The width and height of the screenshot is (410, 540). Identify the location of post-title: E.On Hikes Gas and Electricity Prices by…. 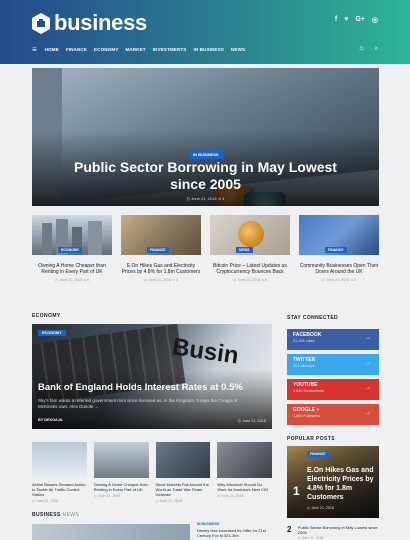
(161, 269).